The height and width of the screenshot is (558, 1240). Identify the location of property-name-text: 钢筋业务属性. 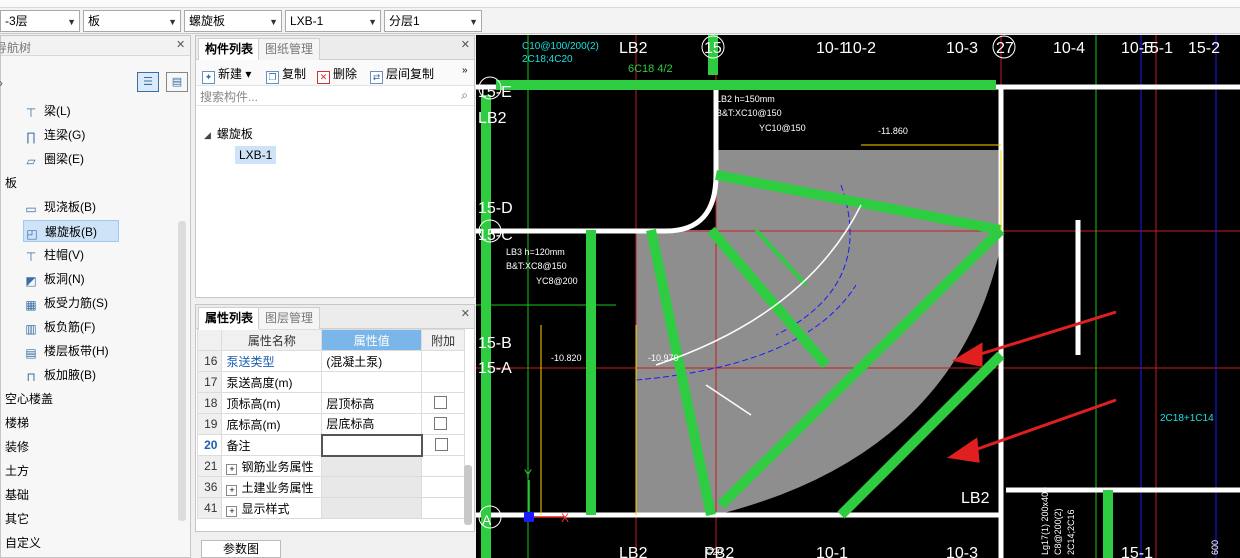
(277, 466).